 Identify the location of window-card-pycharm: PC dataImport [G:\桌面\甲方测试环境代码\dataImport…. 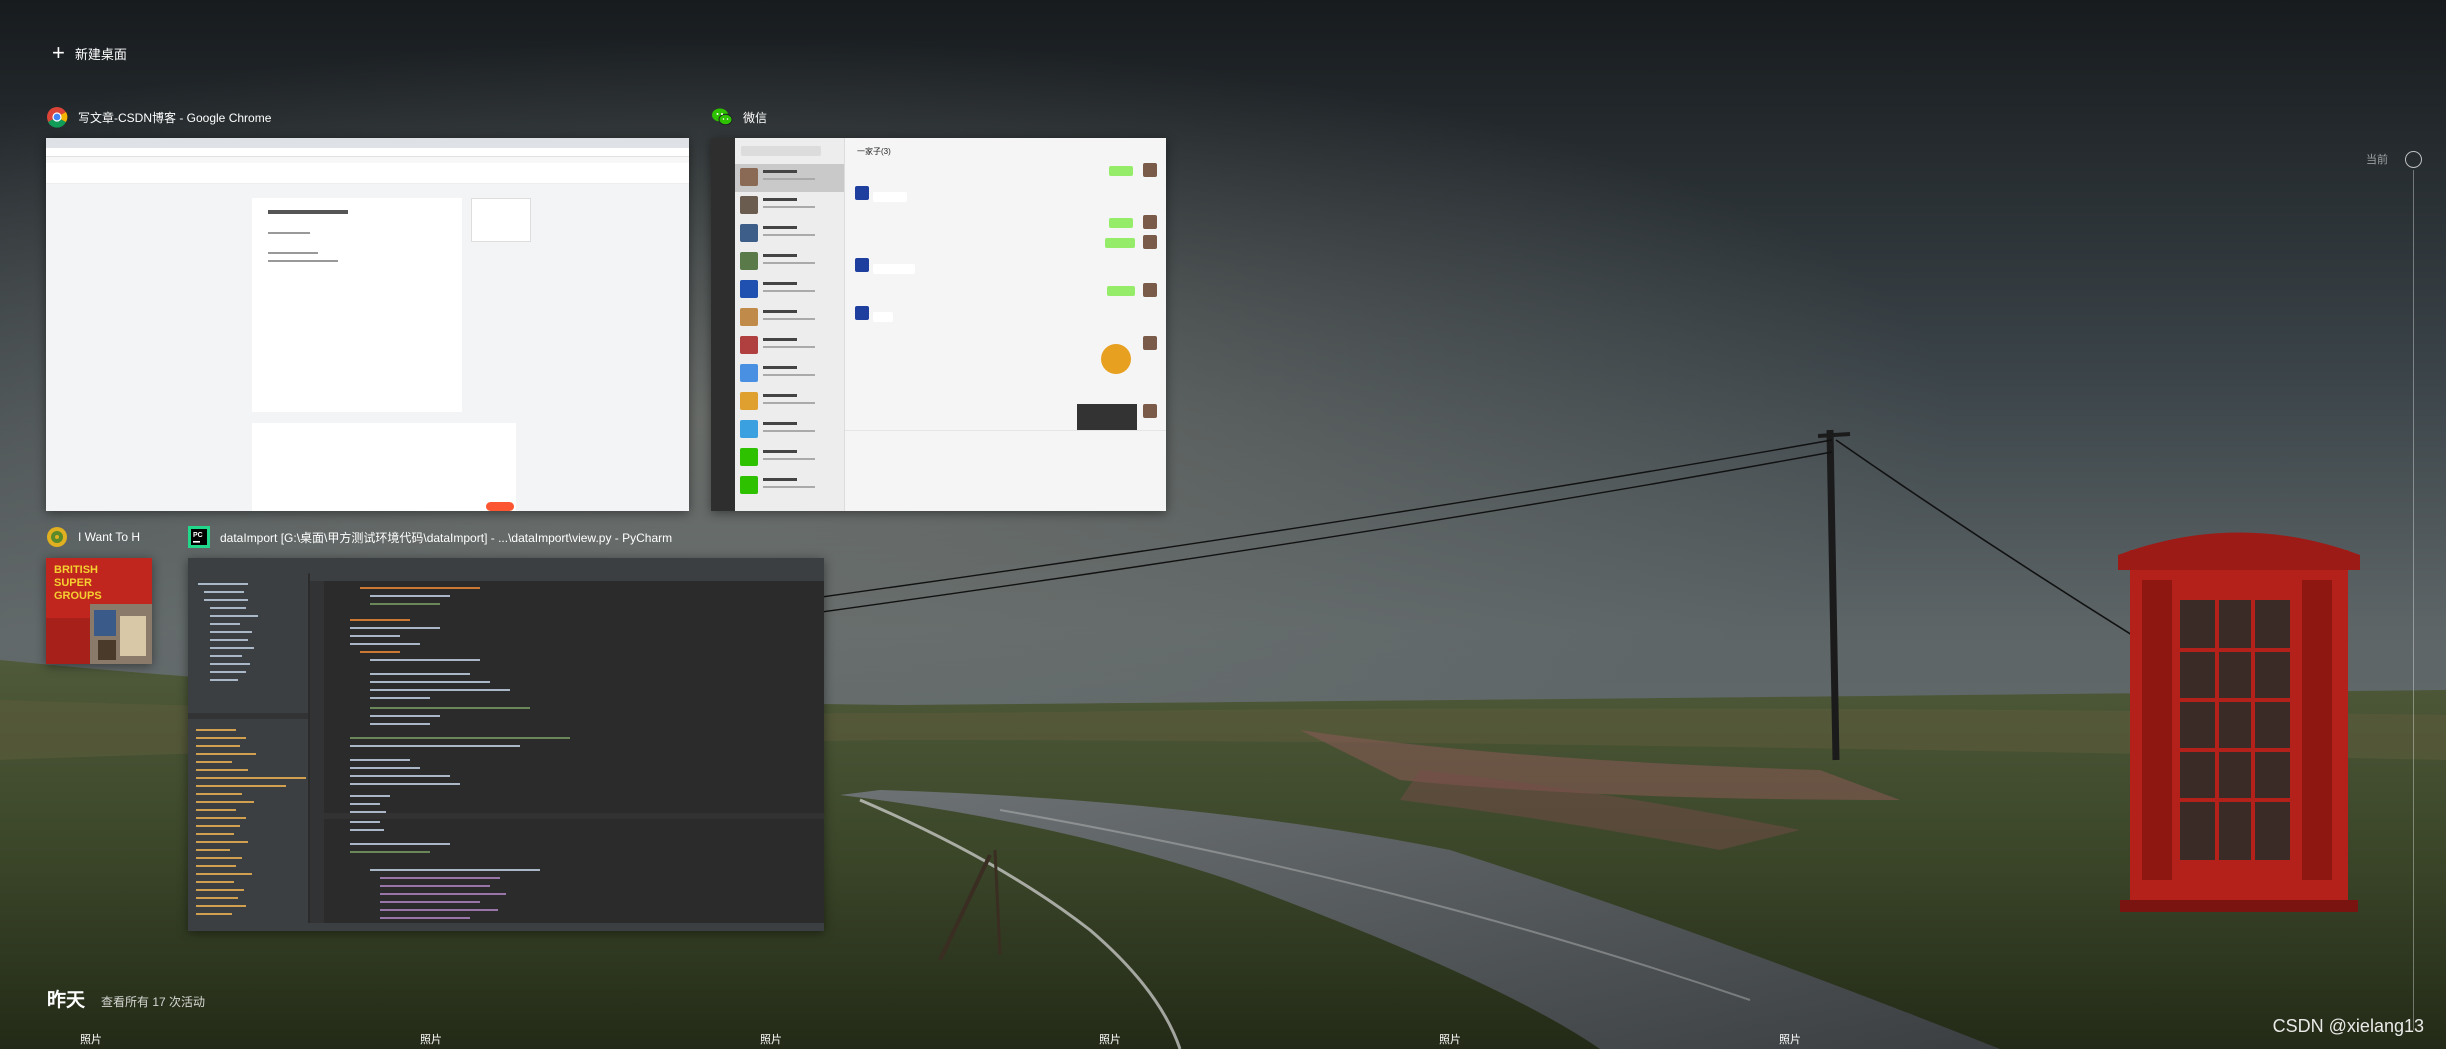
(506, 727).